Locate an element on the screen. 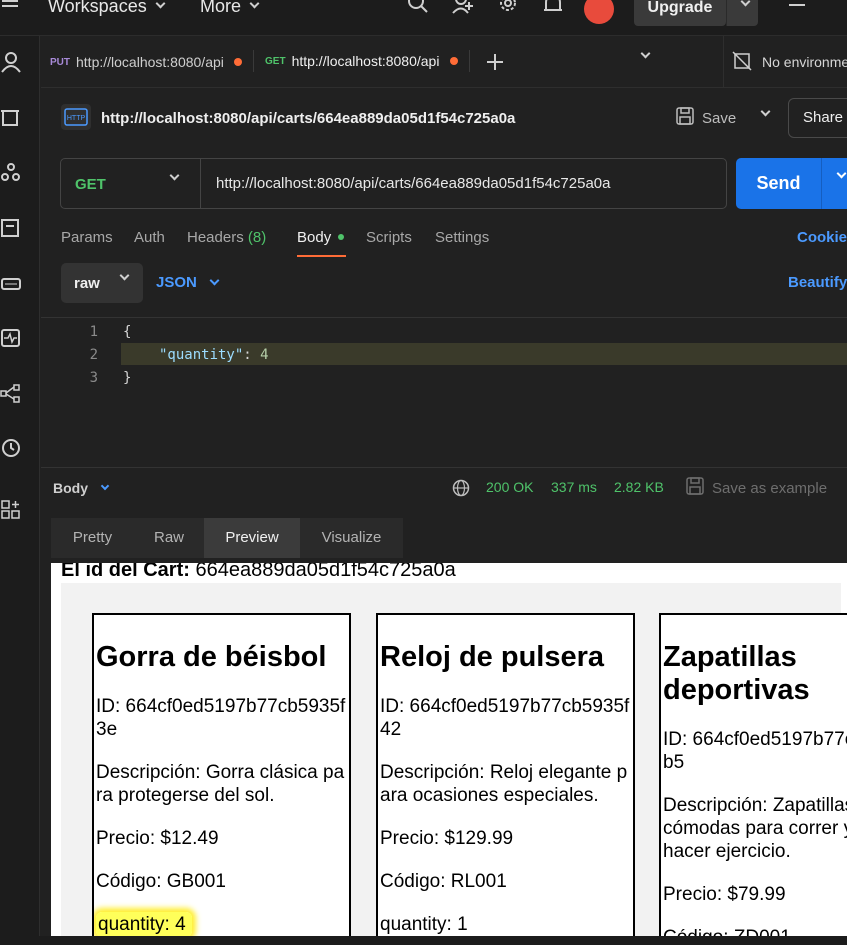 This screenshot has height=945, width=847. tab-settings: Settings is located at coordinates (462, 237).